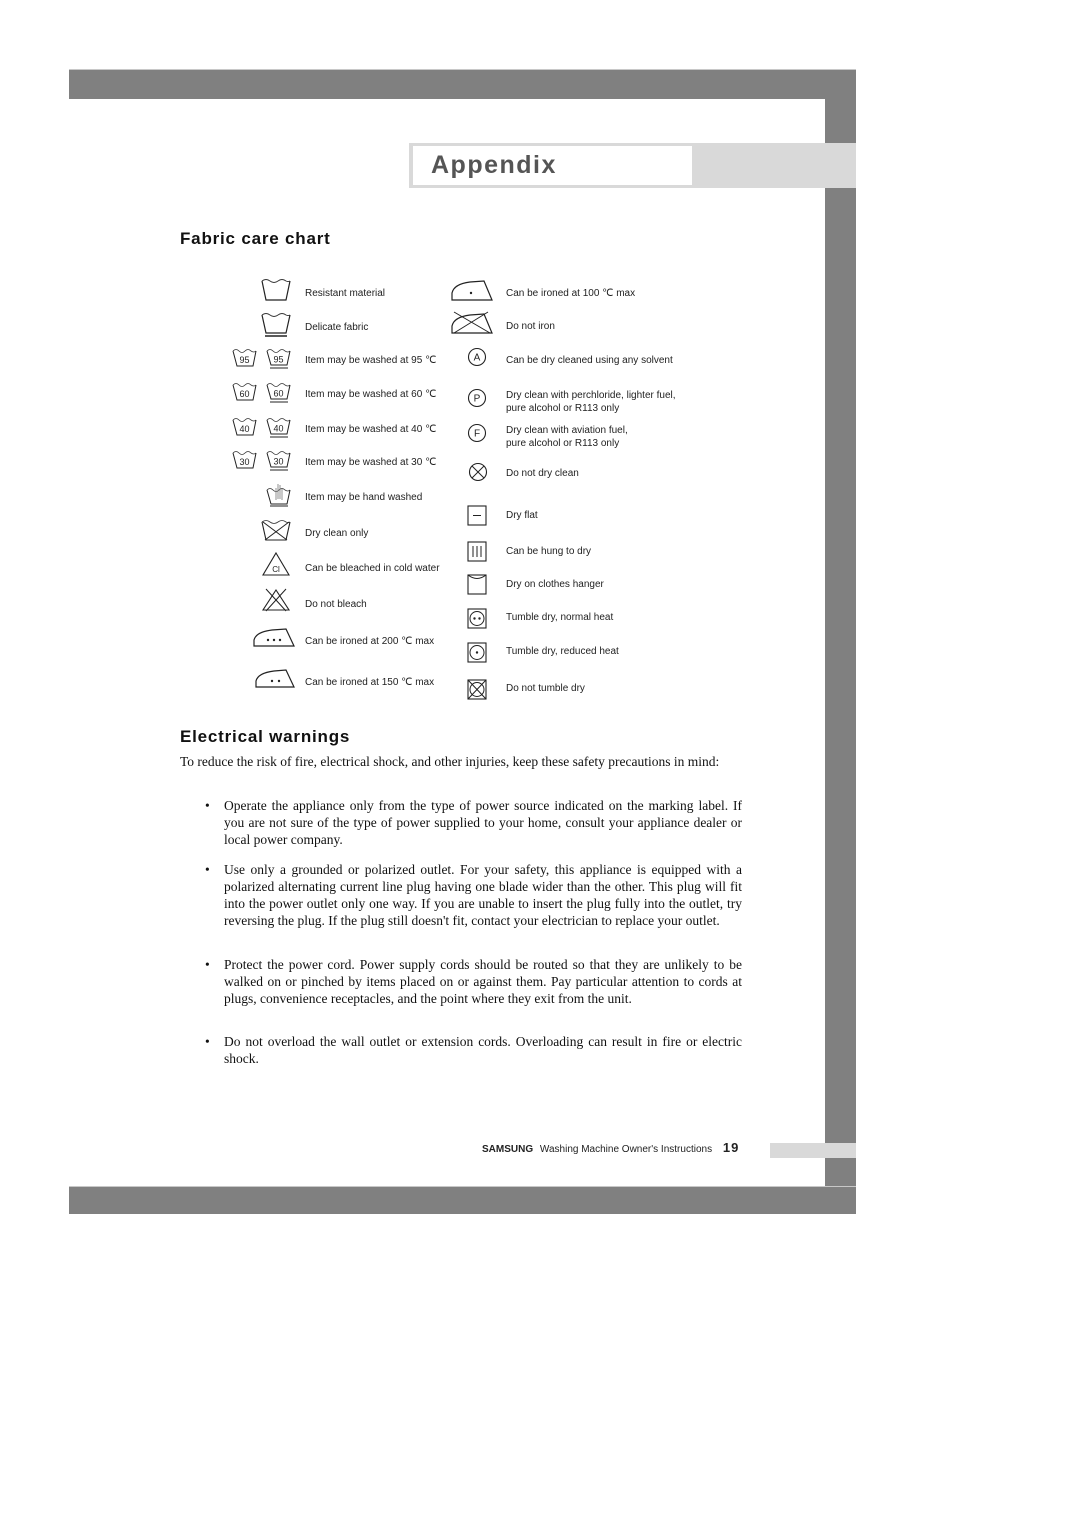 This screenshot has height=1528, width=1080. What do you see at coordinates (522, 515) in the screenshot?
I see `care-label: Dry flat` at bounding box center [522, 515].